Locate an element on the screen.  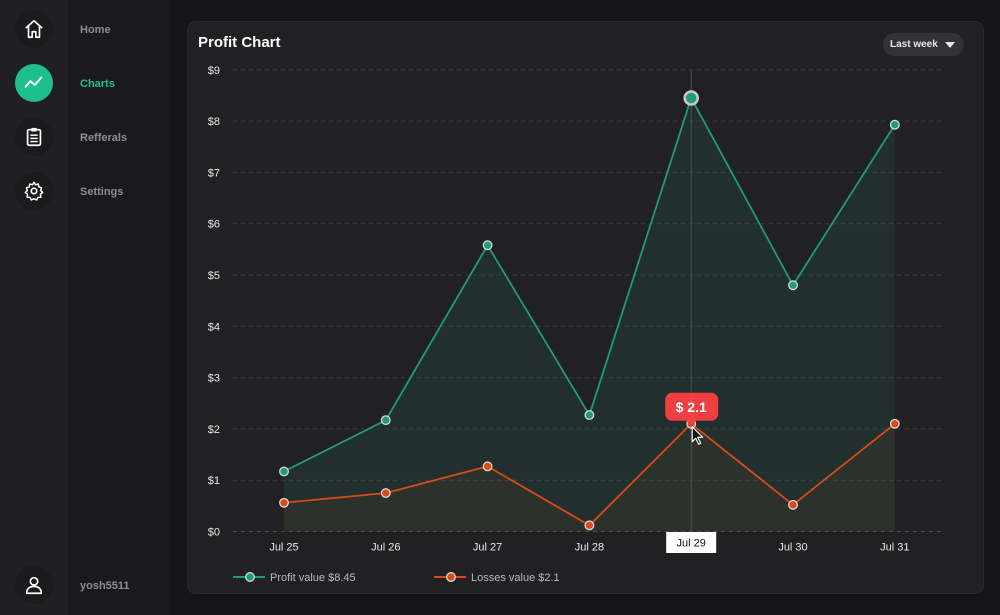
y-tick-label: $0 is located at coordinates (214, 533).